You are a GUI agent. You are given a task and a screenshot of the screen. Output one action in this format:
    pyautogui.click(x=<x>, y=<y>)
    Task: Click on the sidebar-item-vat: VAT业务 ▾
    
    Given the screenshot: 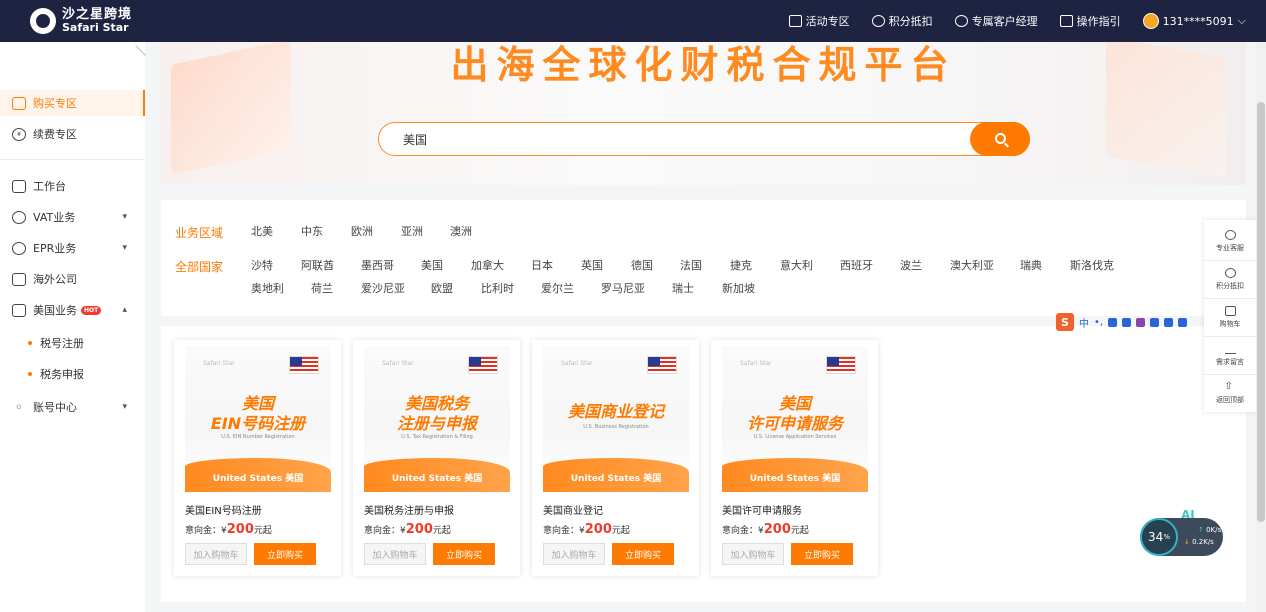 What is the action you would take?
    pyautogui.click(x=72, y=217)
    